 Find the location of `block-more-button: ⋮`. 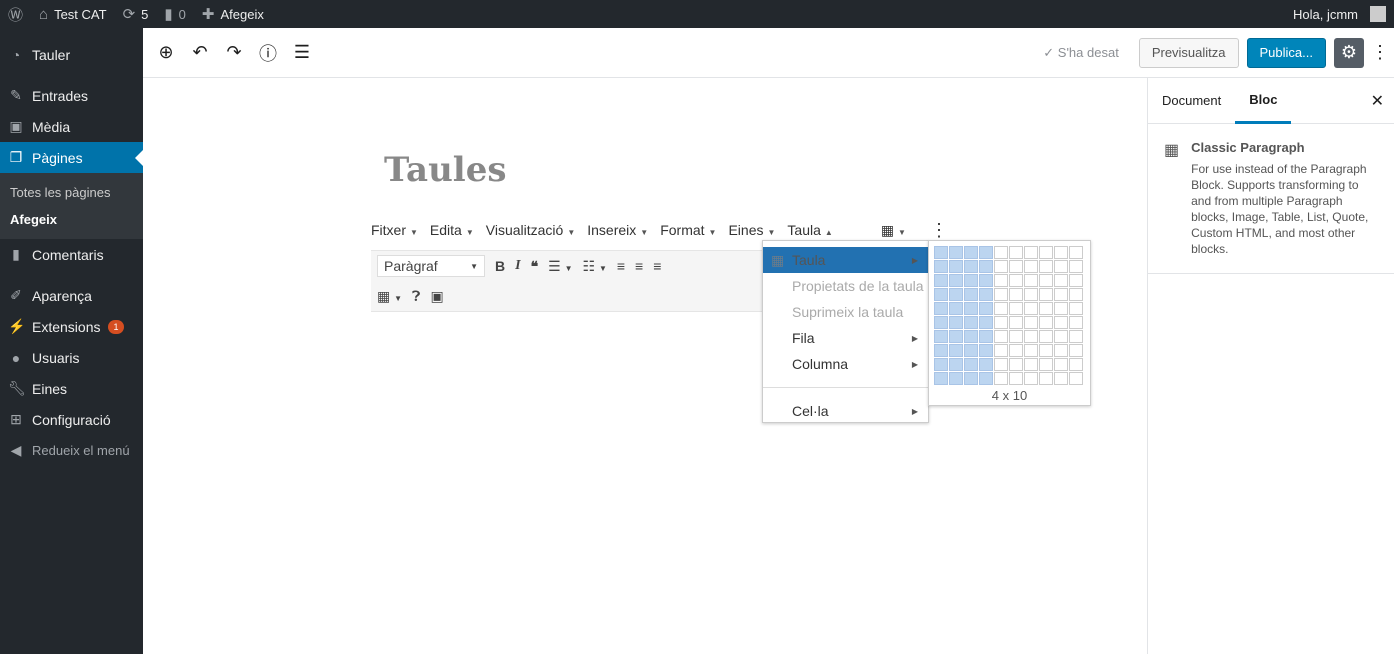

block-more-button: ⋮ is located at coordinates (939, 230).